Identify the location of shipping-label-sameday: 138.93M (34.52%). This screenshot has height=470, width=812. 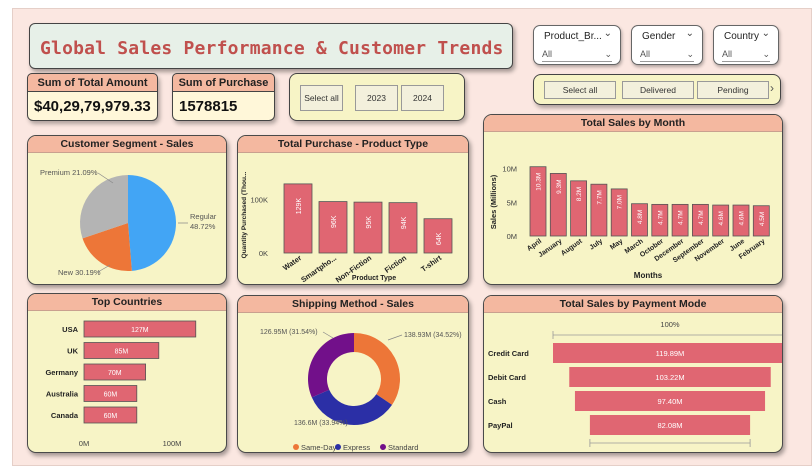
(433, 335).